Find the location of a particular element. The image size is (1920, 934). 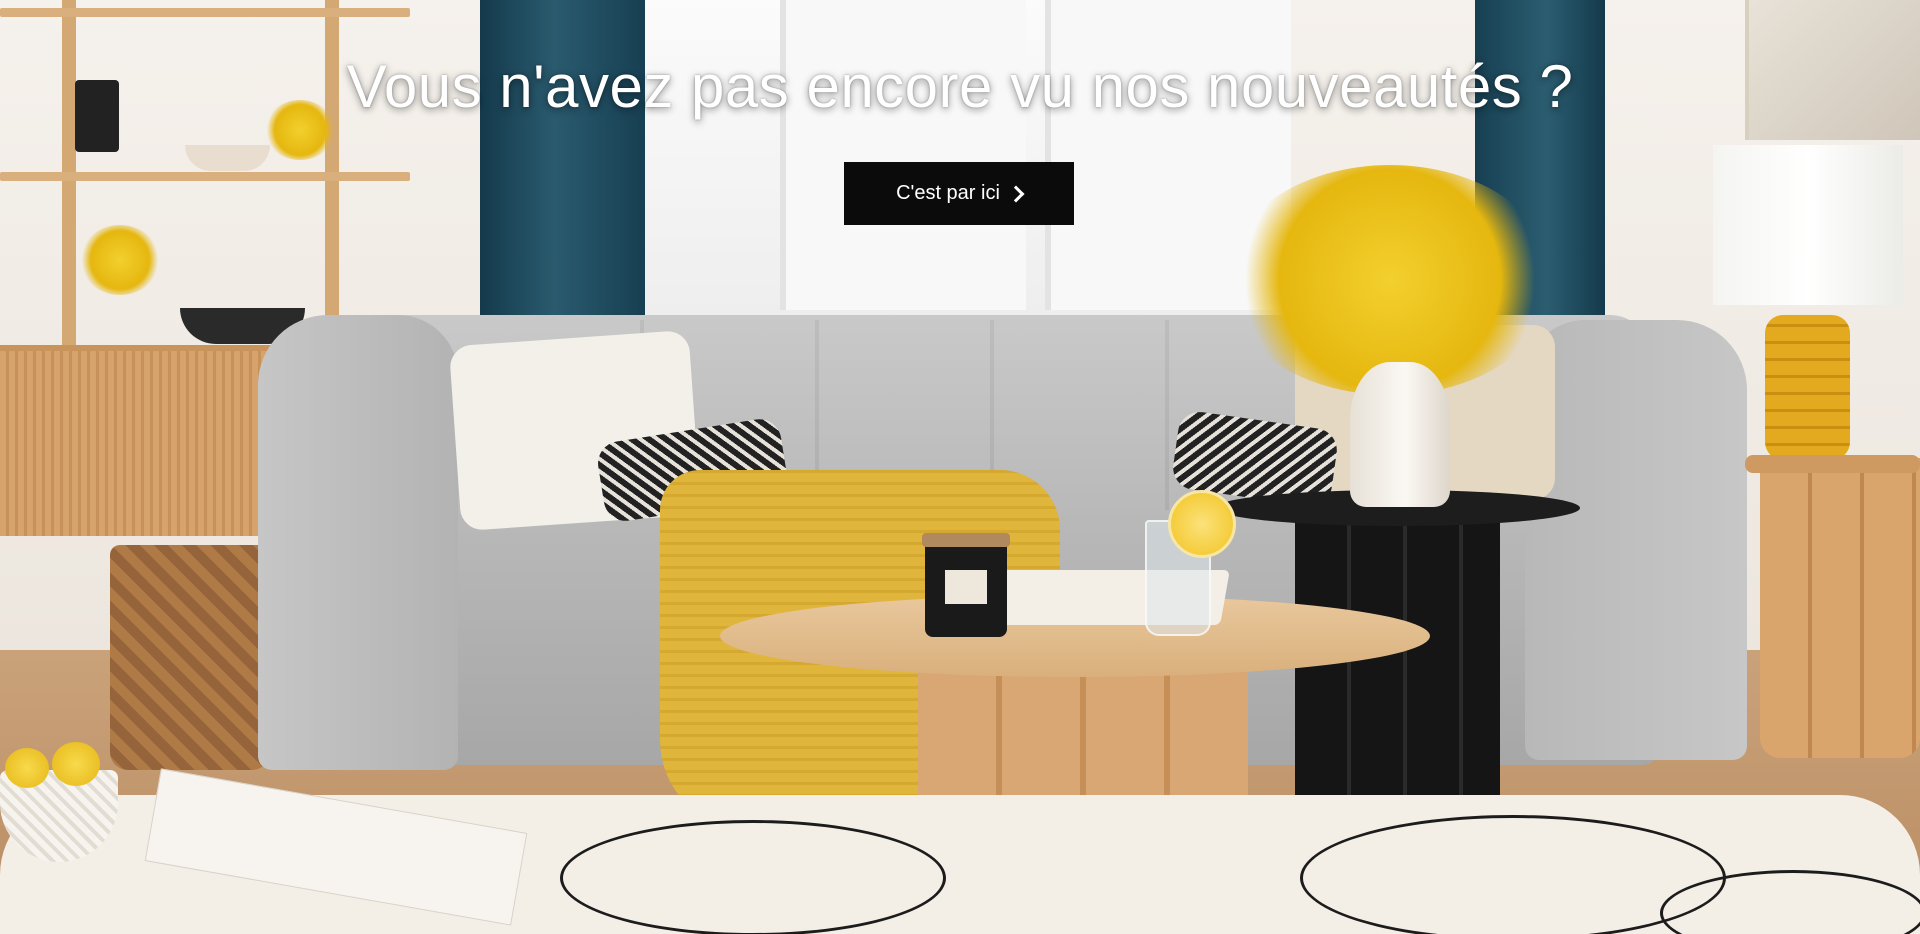

side-table is located at coordinates (1840, 608).